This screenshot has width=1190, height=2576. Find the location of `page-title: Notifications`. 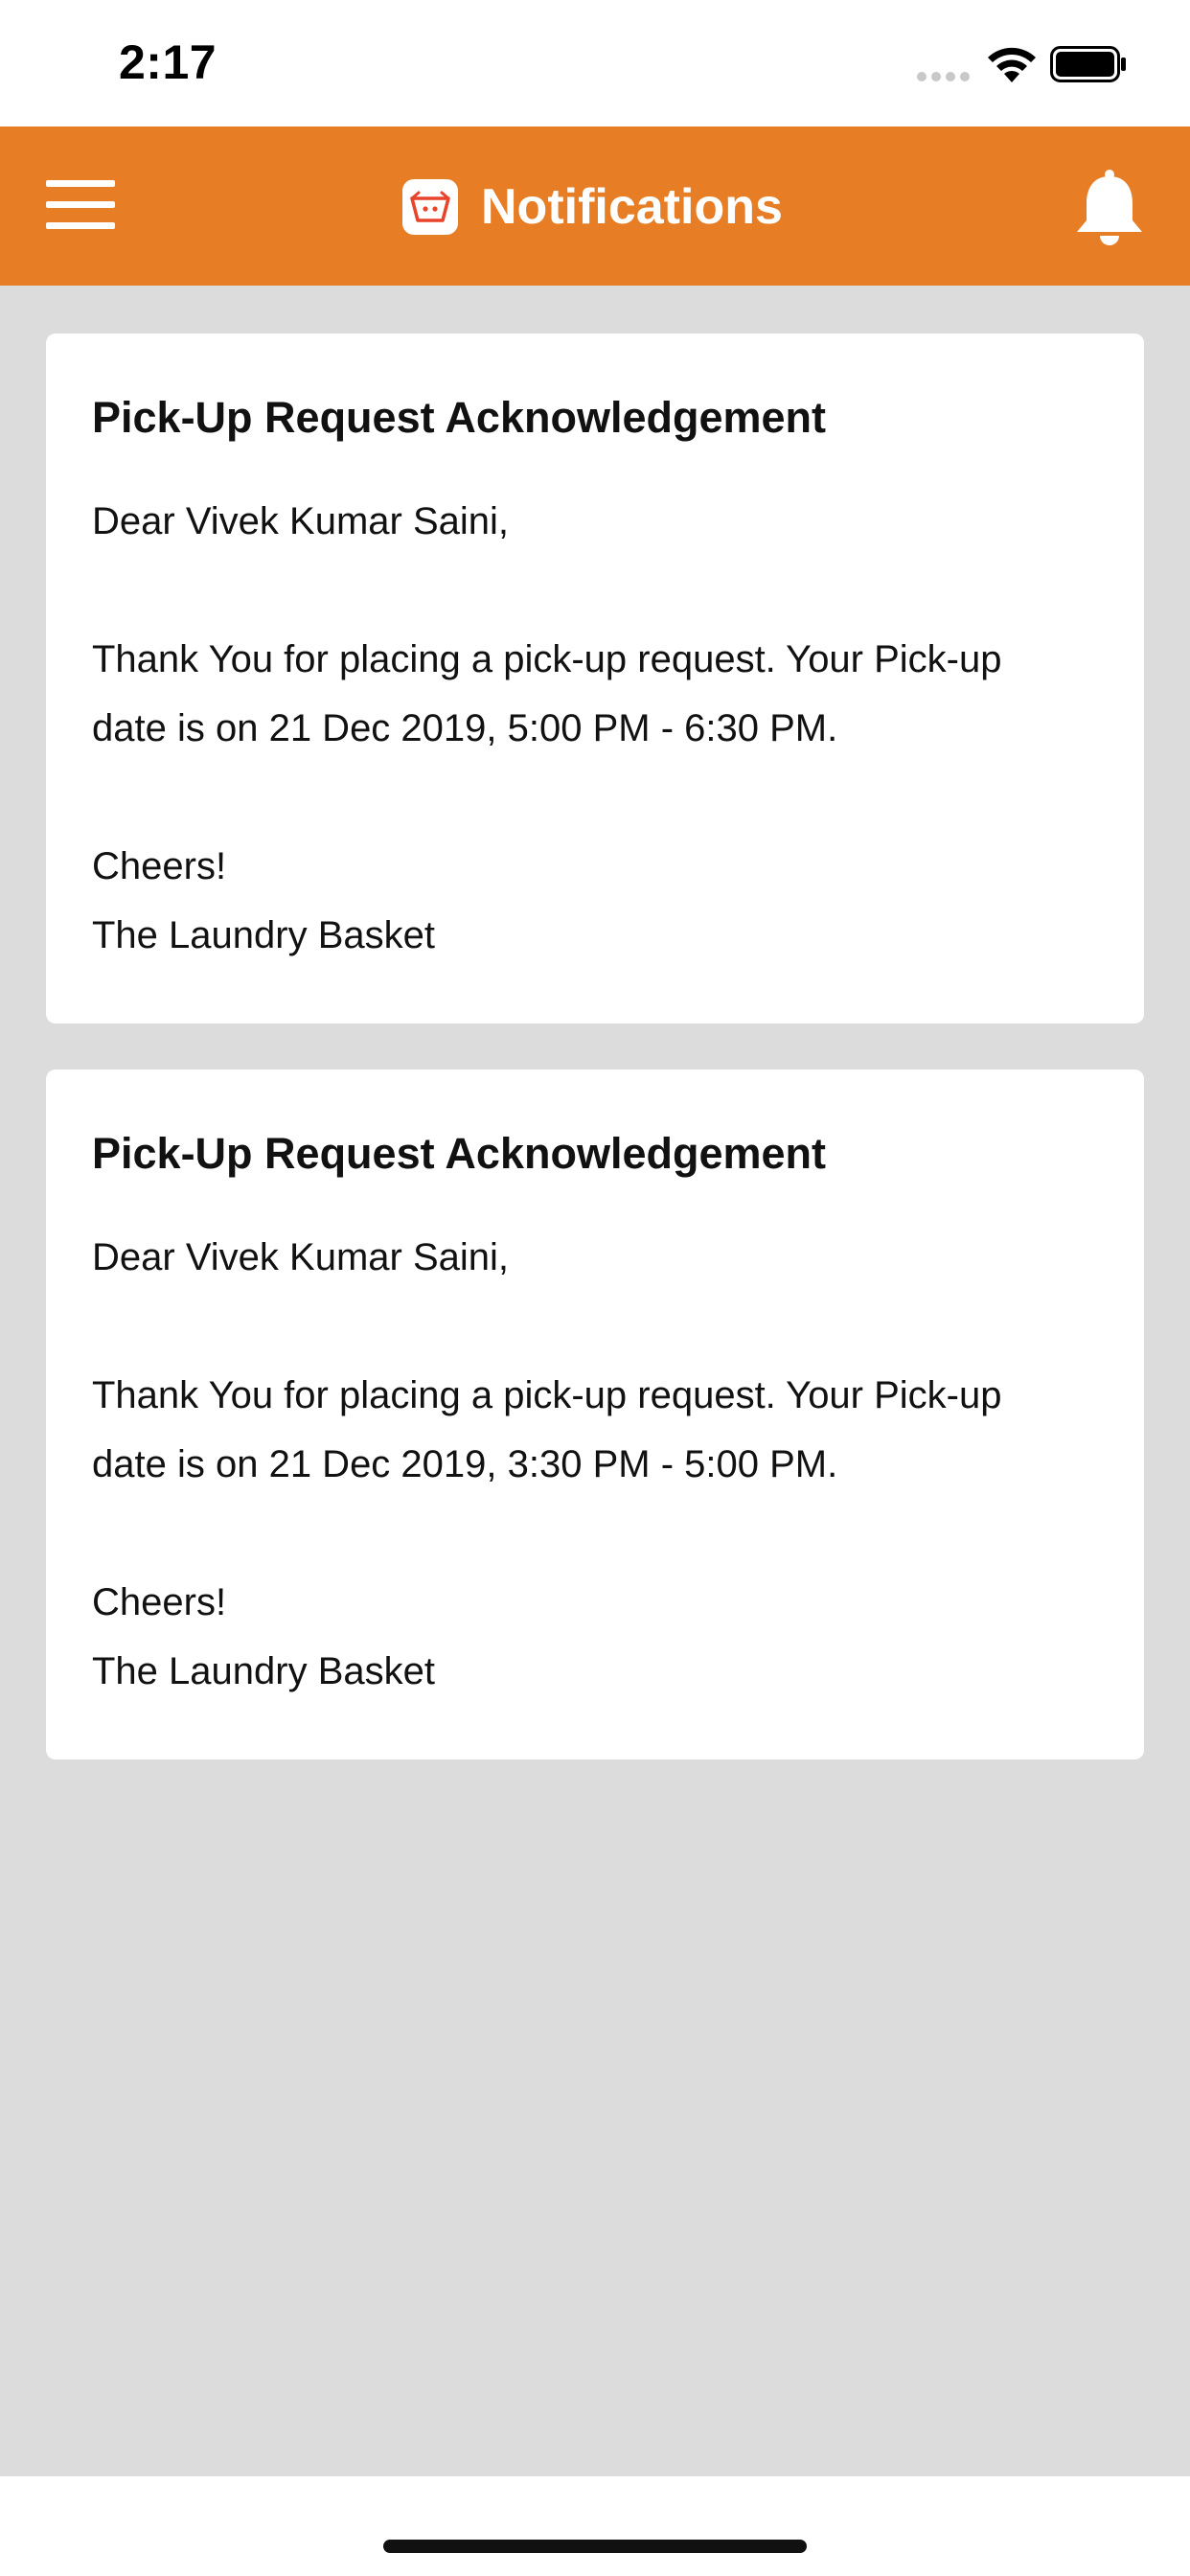

page-title: Notifications is located at coordinates (632, 207).